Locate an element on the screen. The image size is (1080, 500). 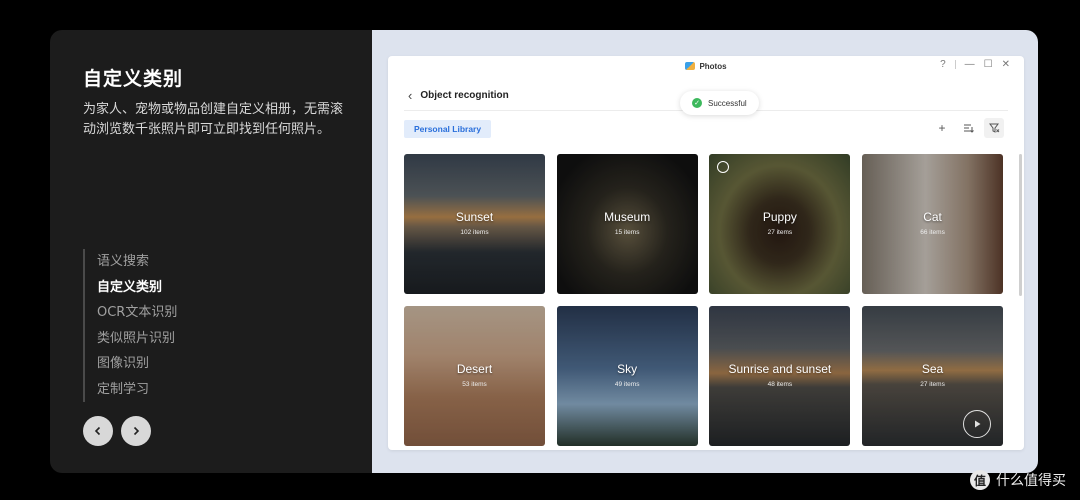
album-tile-sea: Sea 27 items is located at coordinates (933, 376).